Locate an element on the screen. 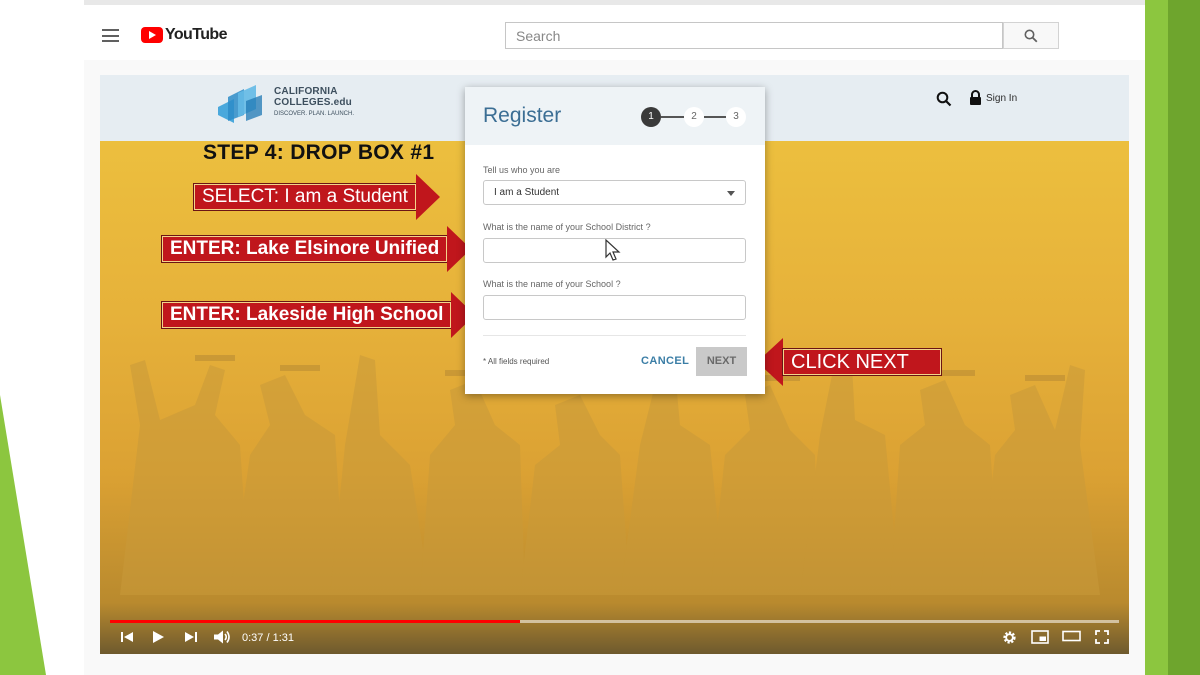 The image size is (1200, 675). slide-green-bar-dark is located at coordinates (1184, 337).